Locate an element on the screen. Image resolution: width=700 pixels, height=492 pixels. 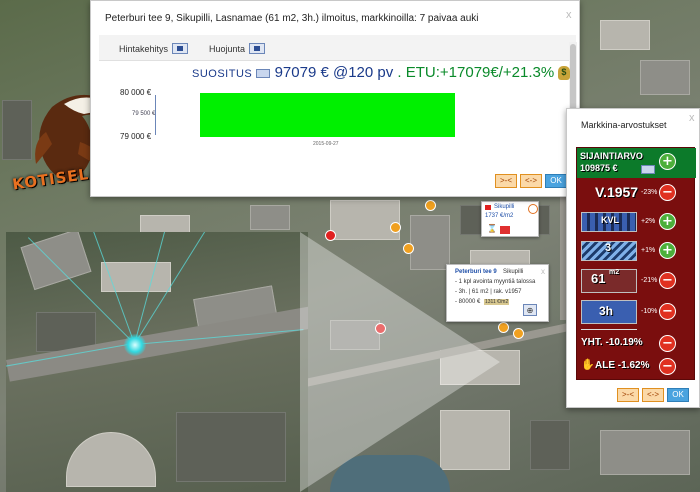
sijainti-value: 109875 € is located at coordinates (599, 168).